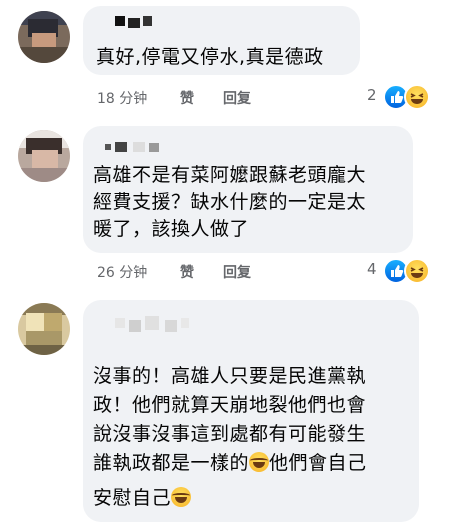  What do you see at coordinates (372, 95) in the screenshot?
I see `reaction-count: 2` at bounding box center [372, 95].